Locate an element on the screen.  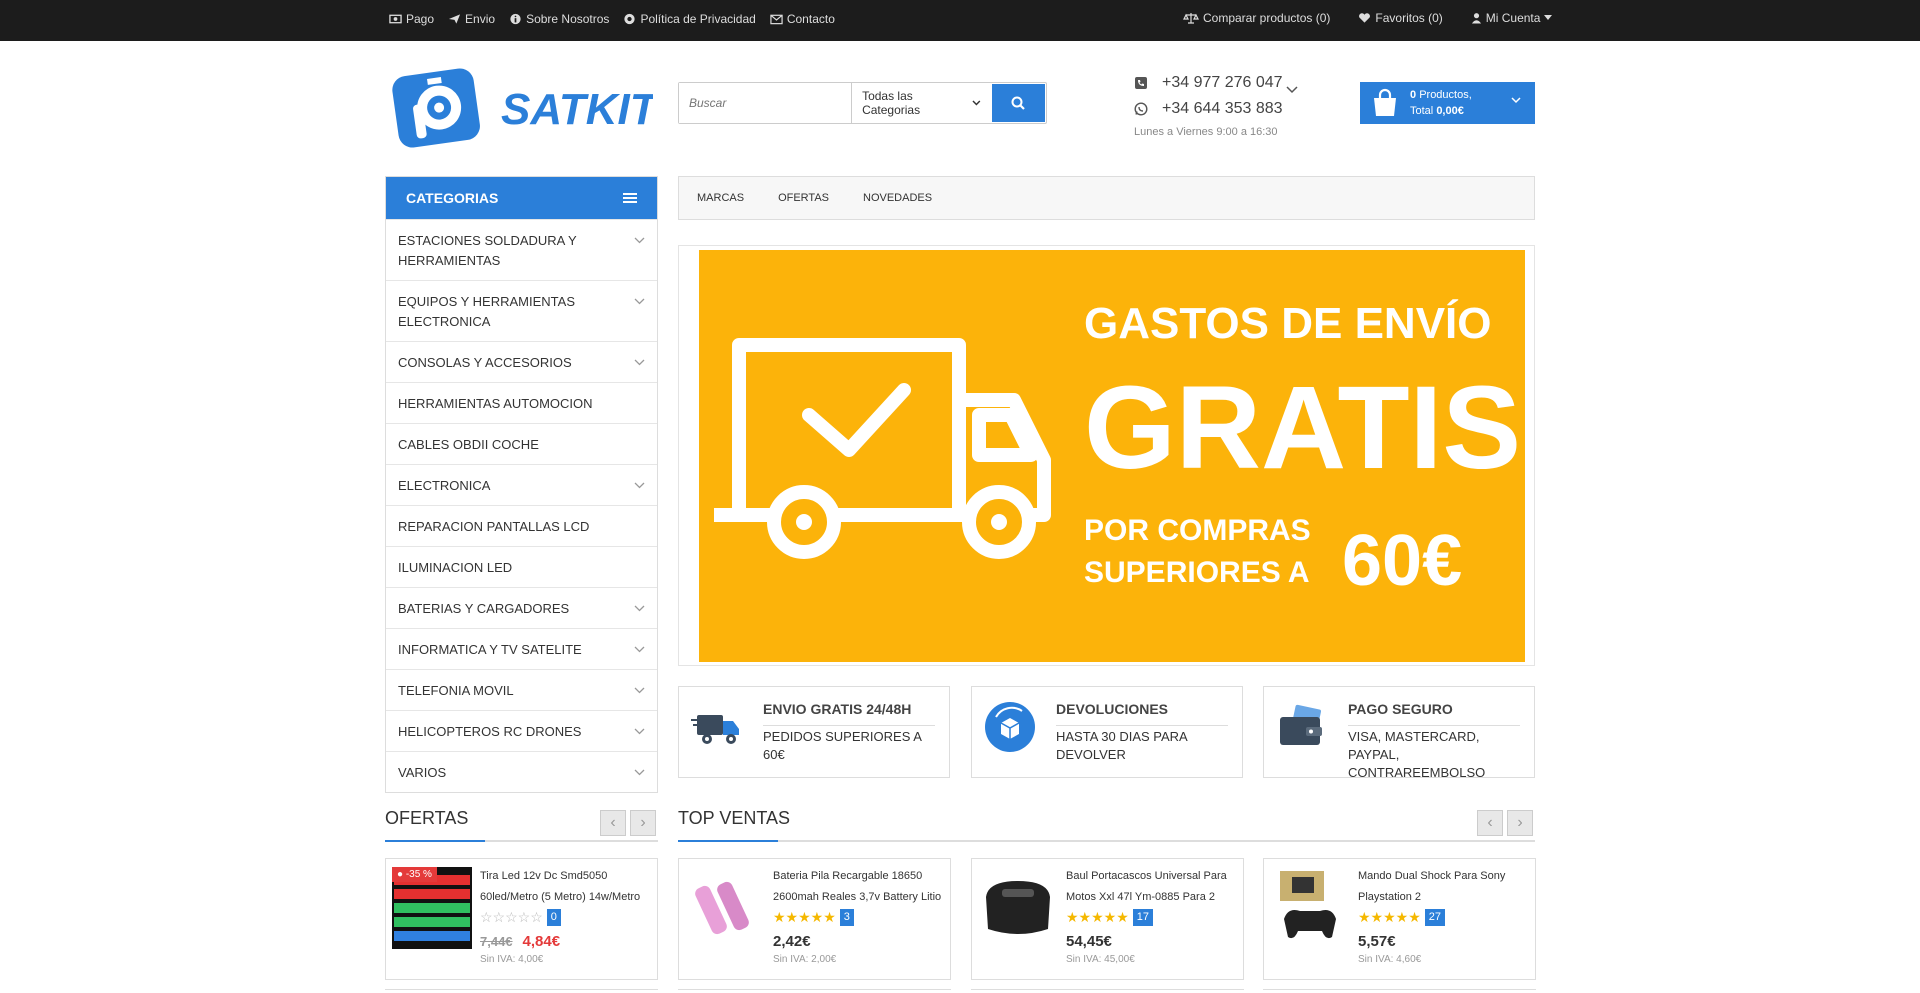
category-item: EQUIPOS Y HERRAMIENTAS ELECTRONICA is located at coordinates (521, 310).